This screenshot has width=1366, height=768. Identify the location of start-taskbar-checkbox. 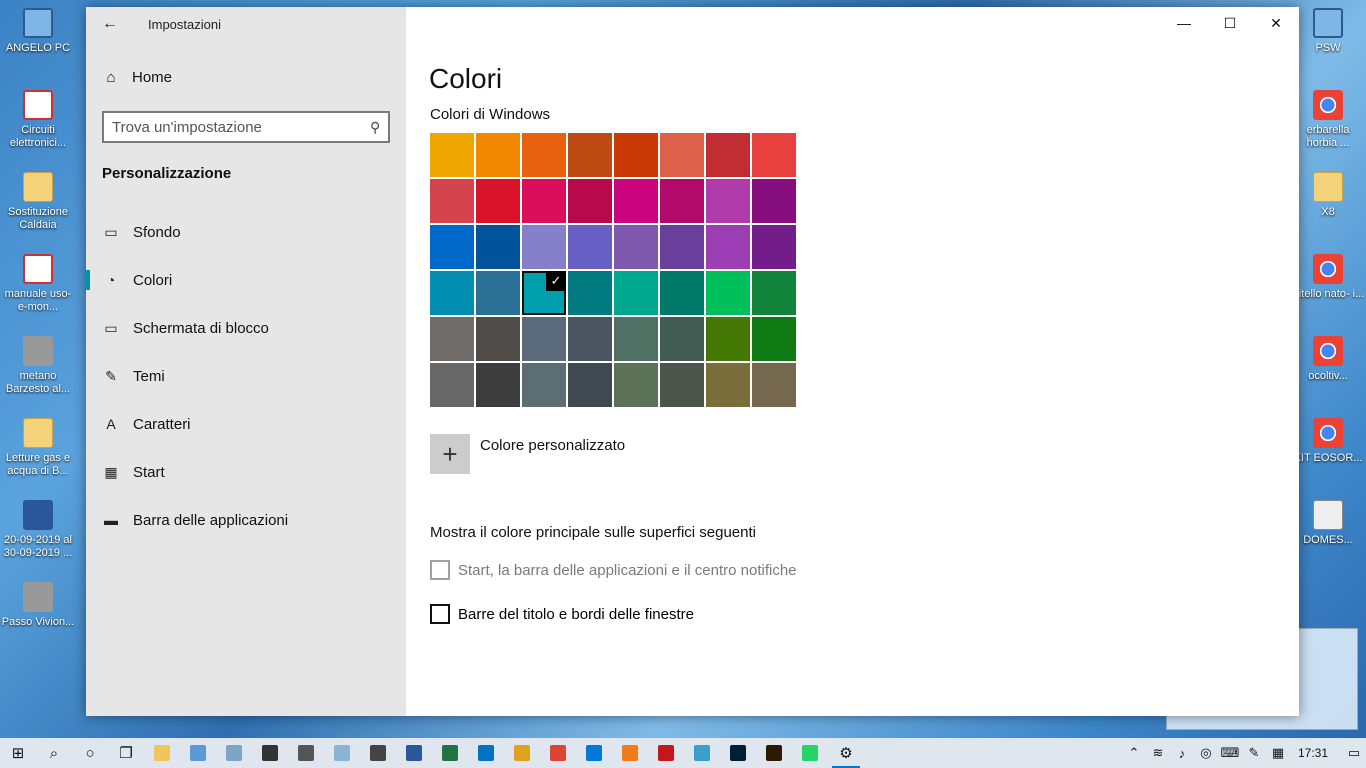
(440, 570).